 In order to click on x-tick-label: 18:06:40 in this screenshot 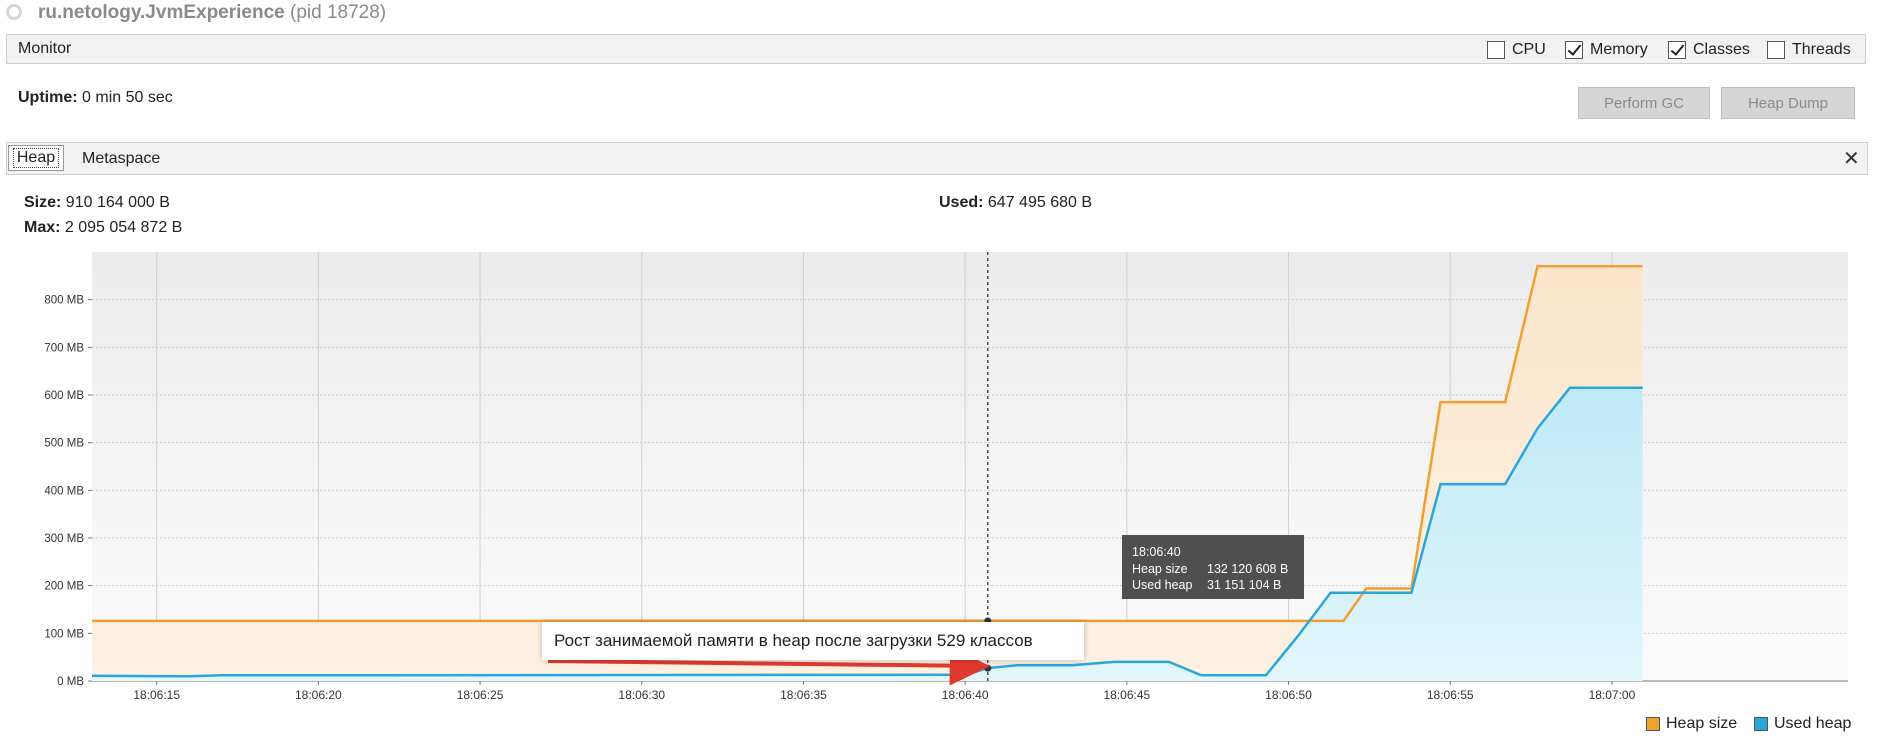, I will do `click(965, 695)`.